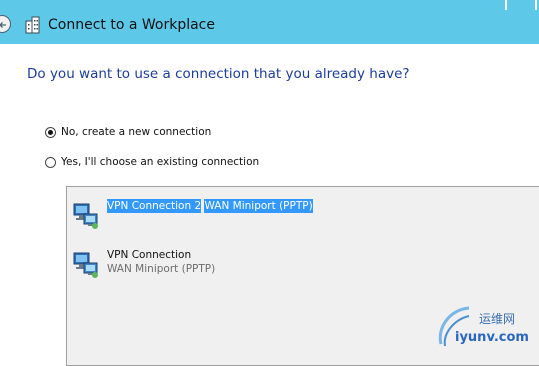  Describe the element at coordinates (521, 6) in the screenshot. I see `title-bar-controls` at that location.